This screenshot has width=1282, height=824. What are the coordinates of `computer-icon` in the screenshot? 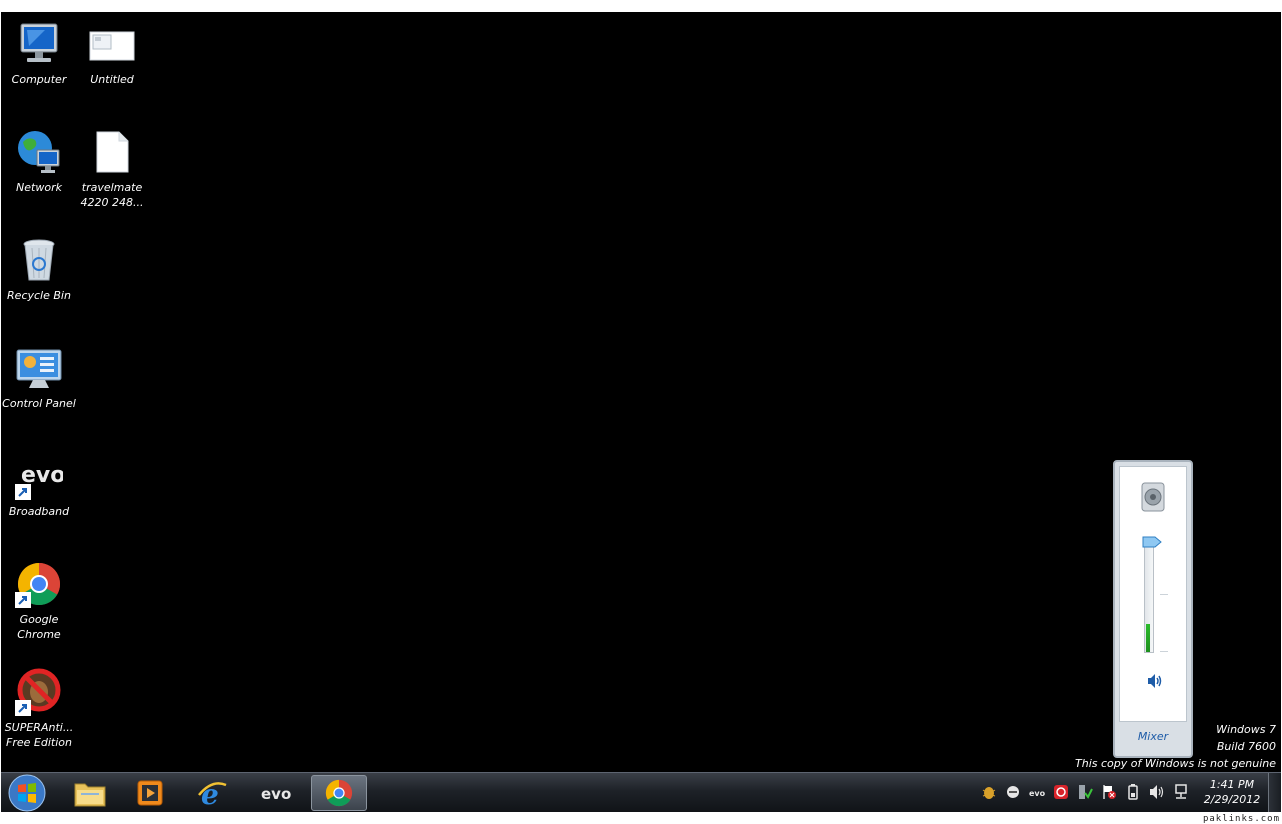 It's located at (39, 44).